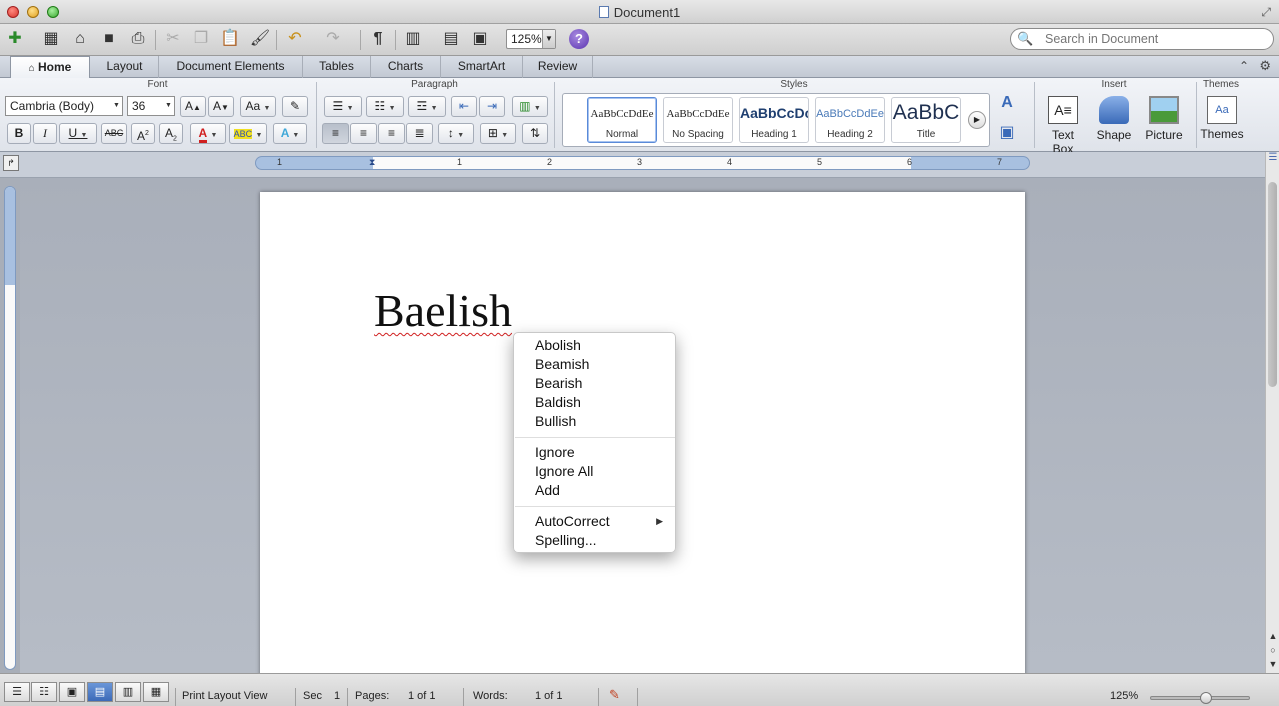  Describe the element at coordinates (1272, 412) in the screenshot. I see `vertical-scrollbar: ☰ ▲ ○ ▼` at that location.